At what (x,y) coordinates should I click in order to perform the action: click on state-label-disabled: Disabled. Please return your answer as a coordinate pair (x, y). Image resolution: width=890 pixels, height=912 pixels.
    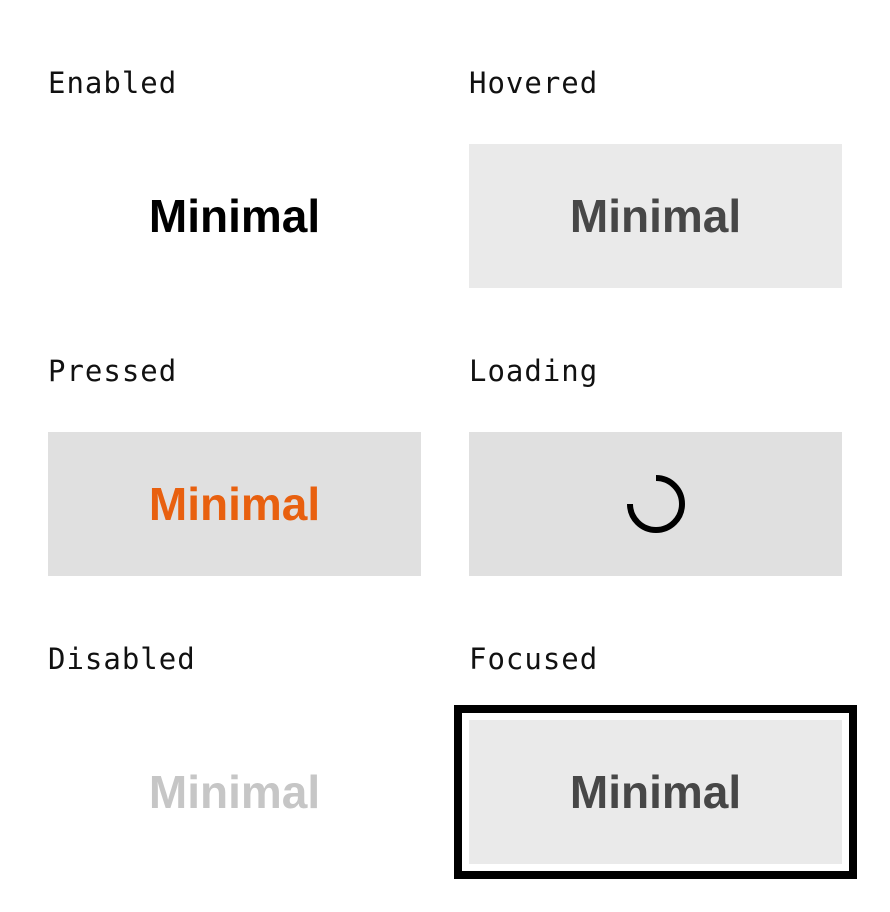
    Looking at the image, I should click on (122, 659).